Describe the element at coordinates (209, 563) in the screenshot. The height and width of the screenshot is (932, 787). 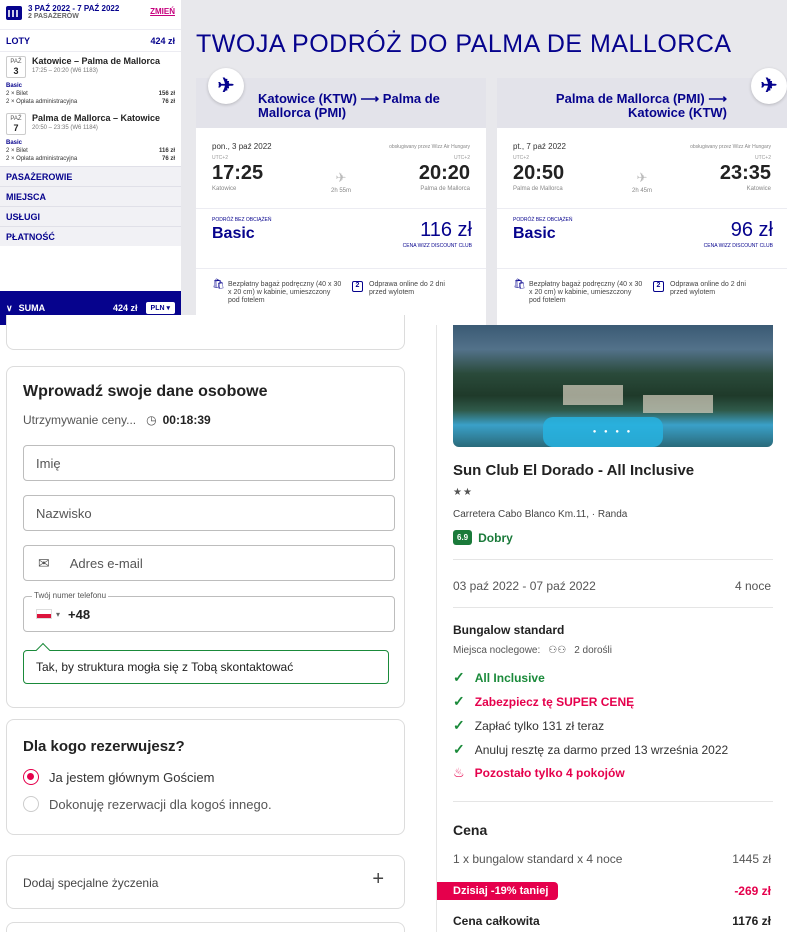
I see `email-input: ✉ Adres e-mail` at that location.